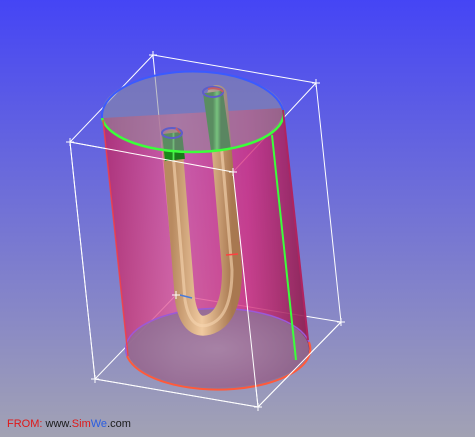 This screenshot has height=437, width=475. What do you see at coordinates (57, 424) in the screenshot?
I see `watermark-www: www.` at bounding box center [57, 424].